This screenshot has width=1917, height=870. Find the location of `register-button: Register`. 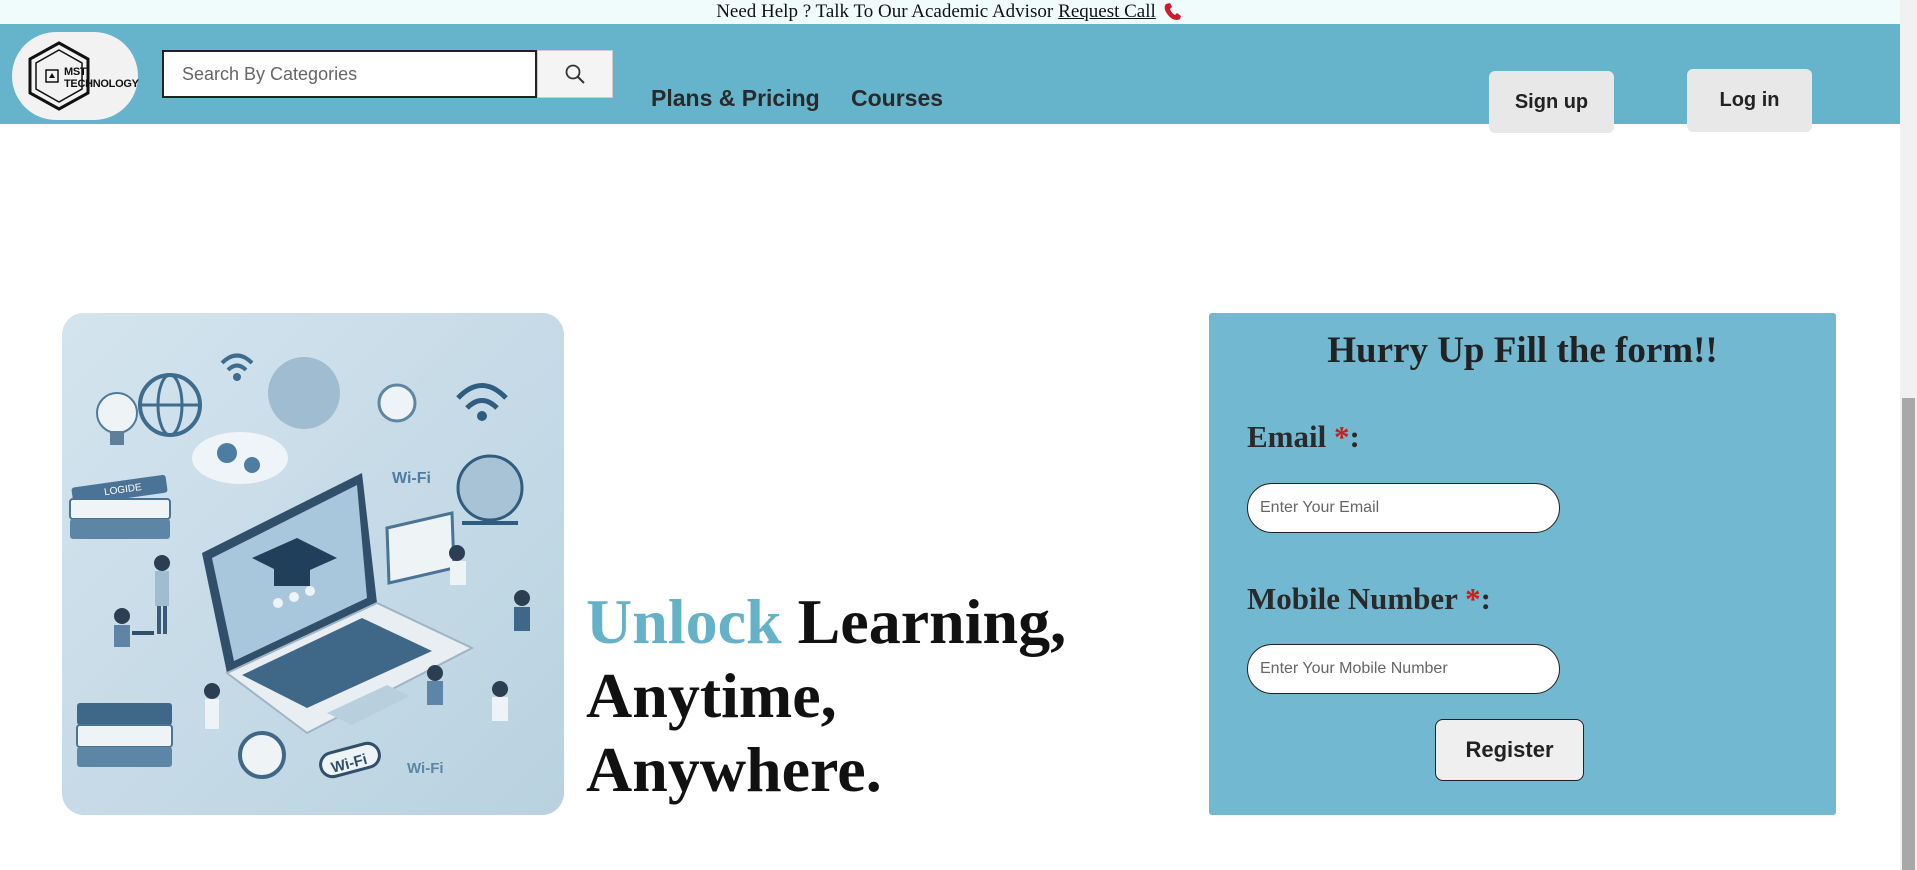

register-button: Register is located at coordinates (1509, 750).